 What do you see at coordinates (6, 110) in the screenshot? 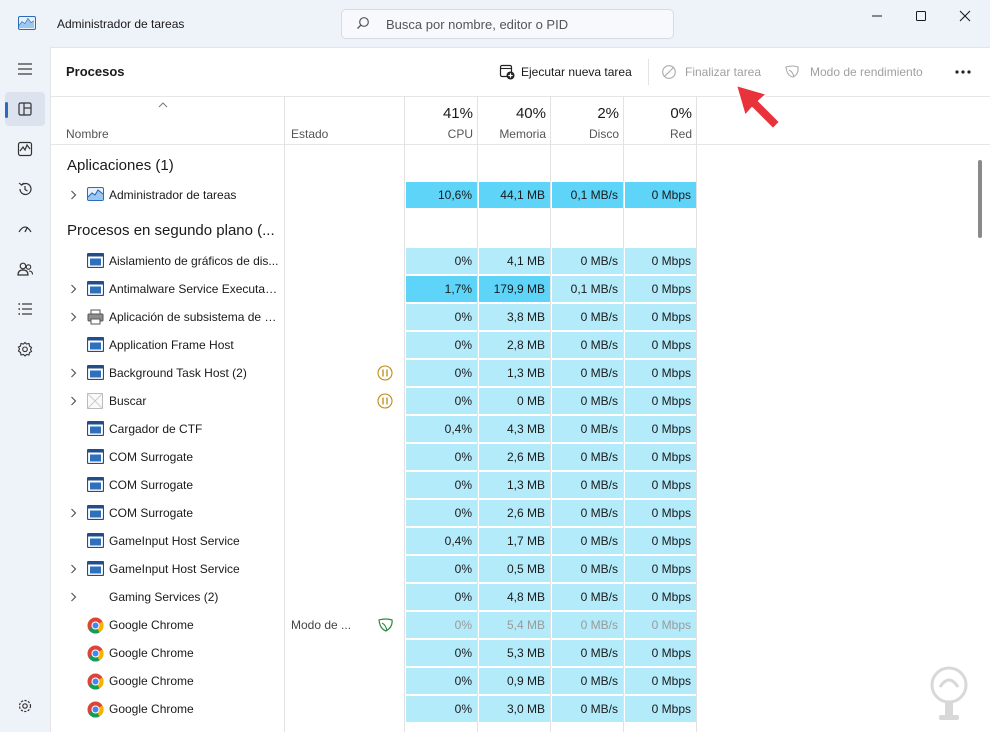
I see `active-indicator` at bounding box center [6, 110].